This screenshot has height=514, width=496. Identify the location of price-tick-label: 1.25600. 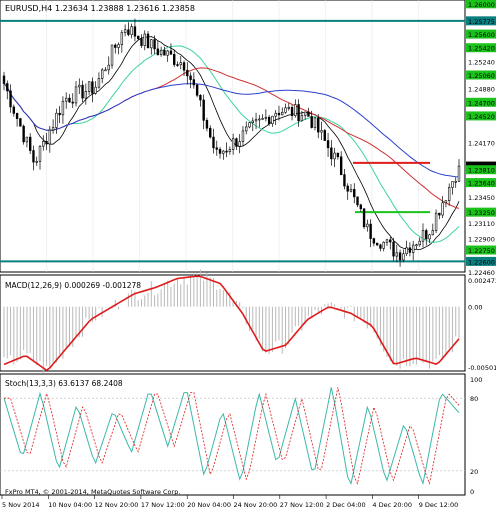
(481, 35).